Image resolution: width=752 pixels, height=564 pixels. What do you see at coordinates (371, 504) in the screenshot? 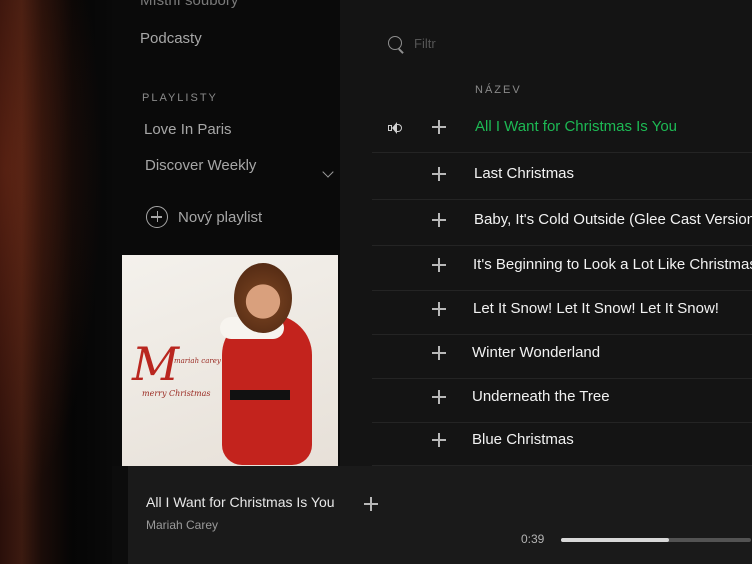
I see `add-to-library-icon` at bounding box center [371, 504].